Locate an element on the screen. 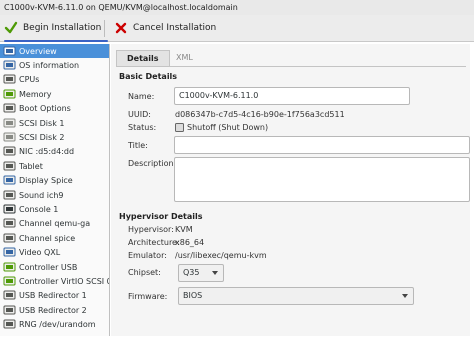 The image size is (474, 337). monitor-icon is located at coordinates (9, 51).